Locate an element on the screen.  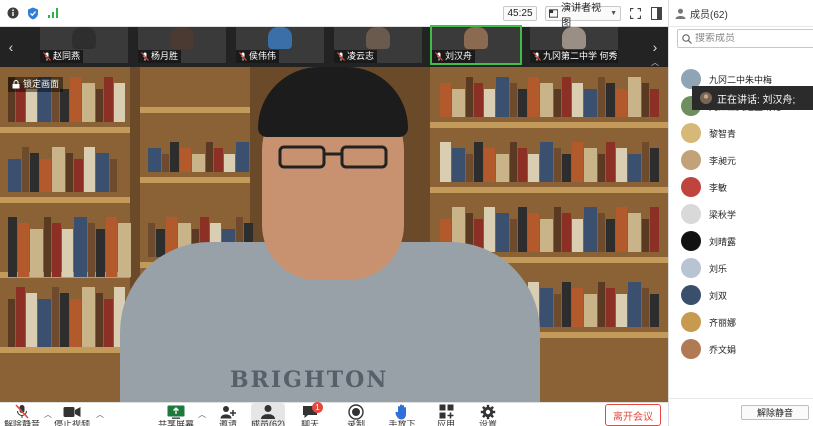
view-mode-label: 演讲者视图 is located at coordinates (581, 15).